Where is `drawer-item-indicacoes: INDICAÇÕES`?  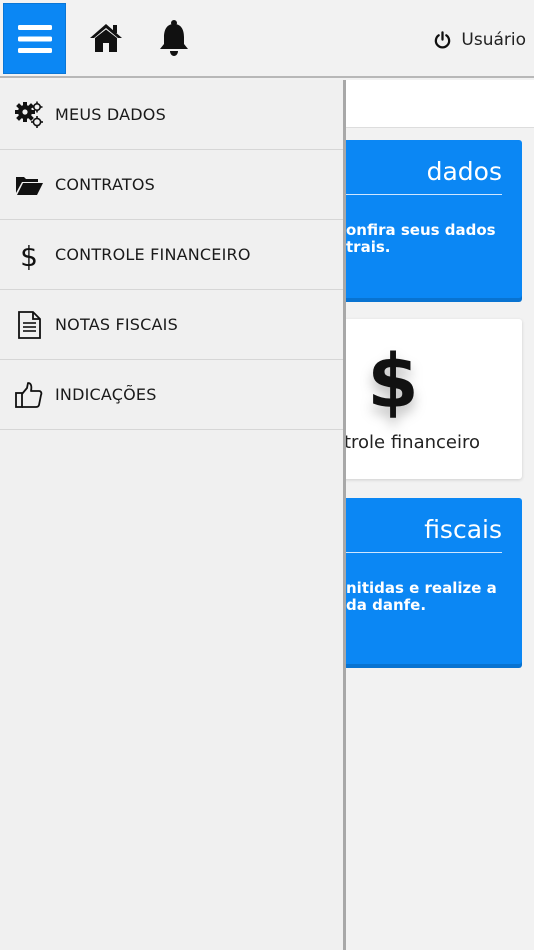 drawer-item-indicacoes: INDICAÇÕES is located at coordinates (171, 395).